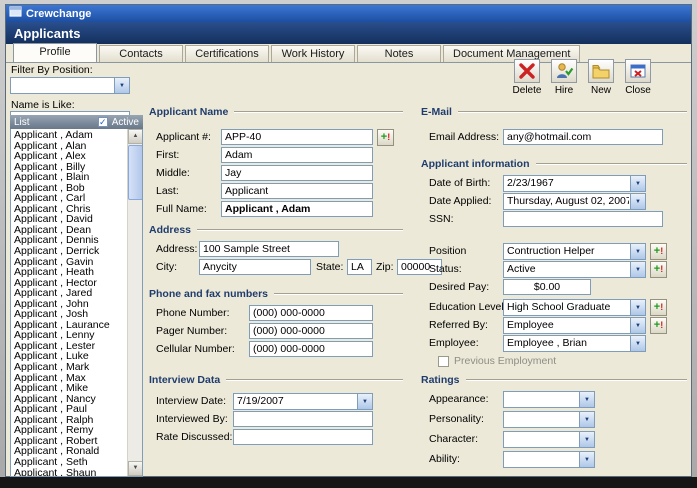  I want to click on list-item: Applicant , Luke, so click(69, 356).